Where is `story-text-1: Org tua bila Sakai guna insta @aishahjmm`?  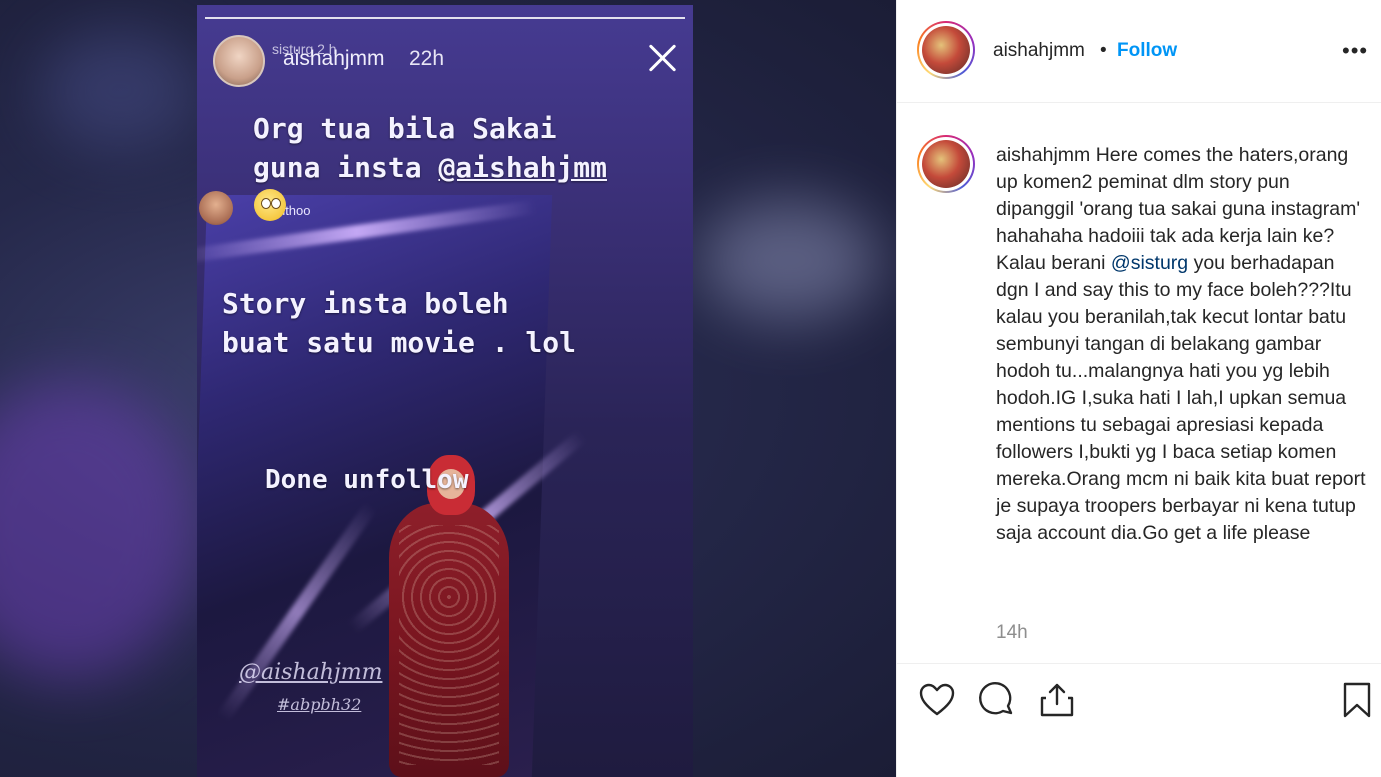 story-text-1: Org tua bila Sakai guna insta @aishahjmm is located at coordinates (430, 148).